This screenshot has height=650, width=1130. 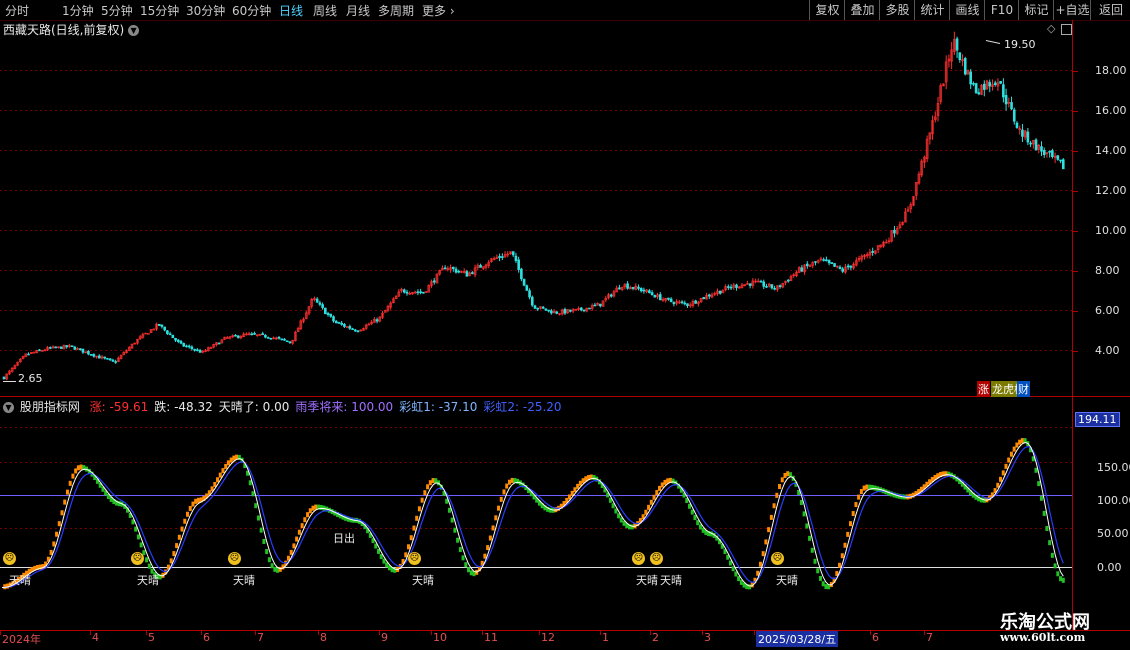 I want to click on toolbar-button-3: 统计, so click(x=932, y=10).